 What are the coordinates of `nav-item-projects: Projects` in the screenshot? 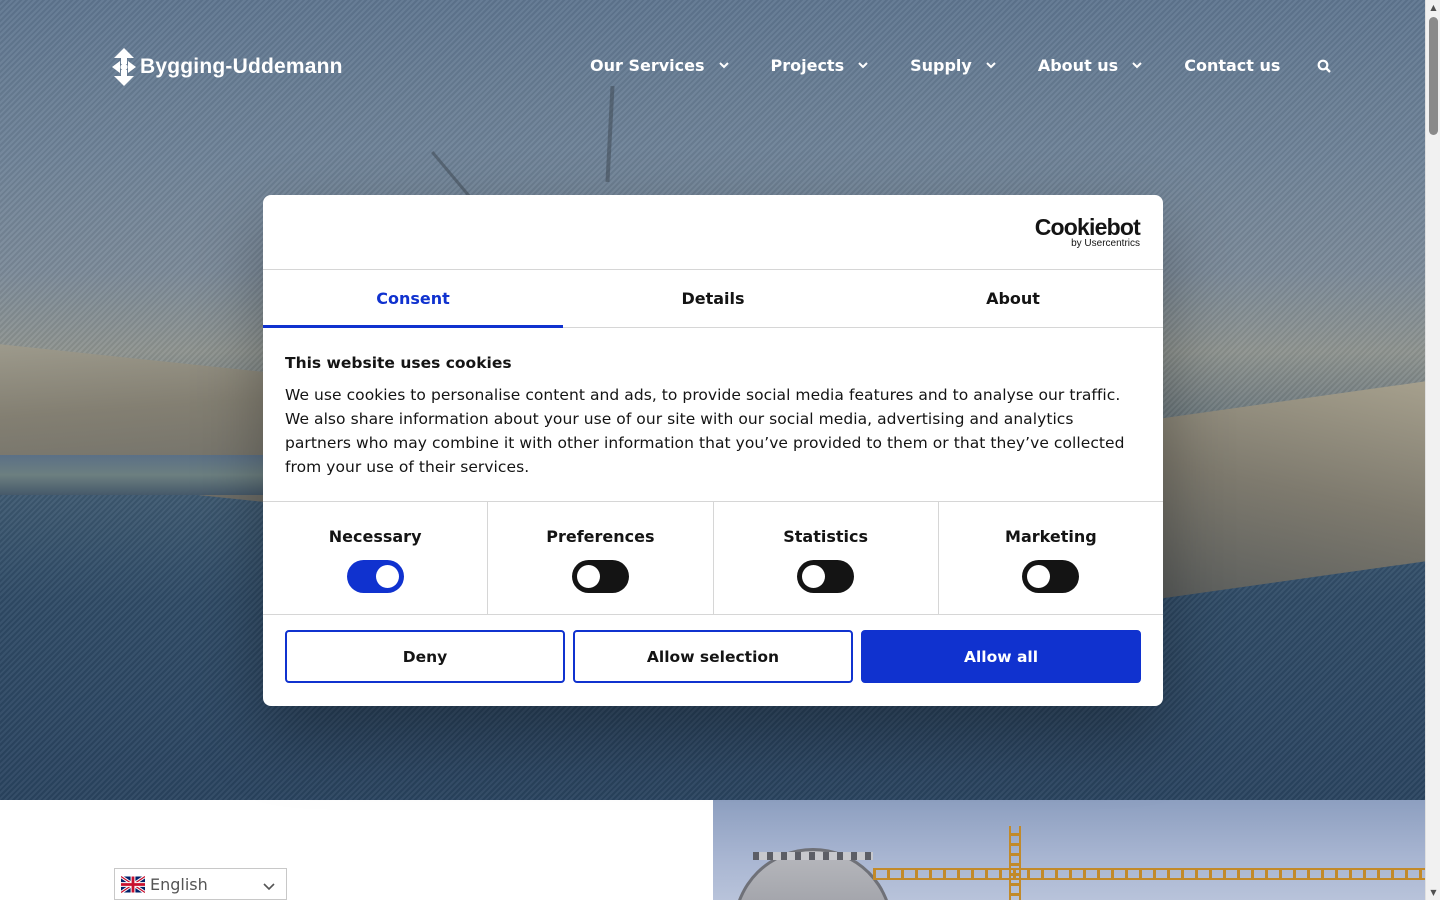 It's located at (821, 65).